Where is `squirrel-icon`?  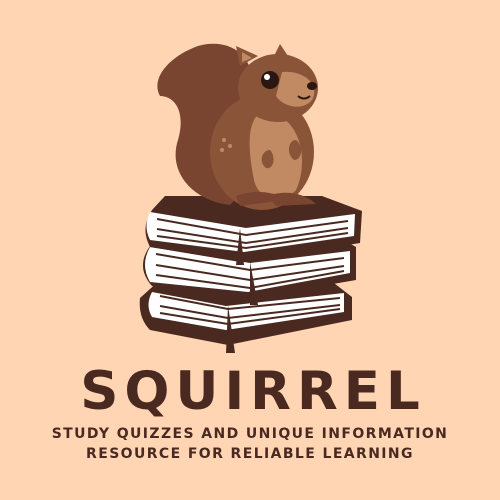 squirrel-icon is located at coordinates (237, 126).